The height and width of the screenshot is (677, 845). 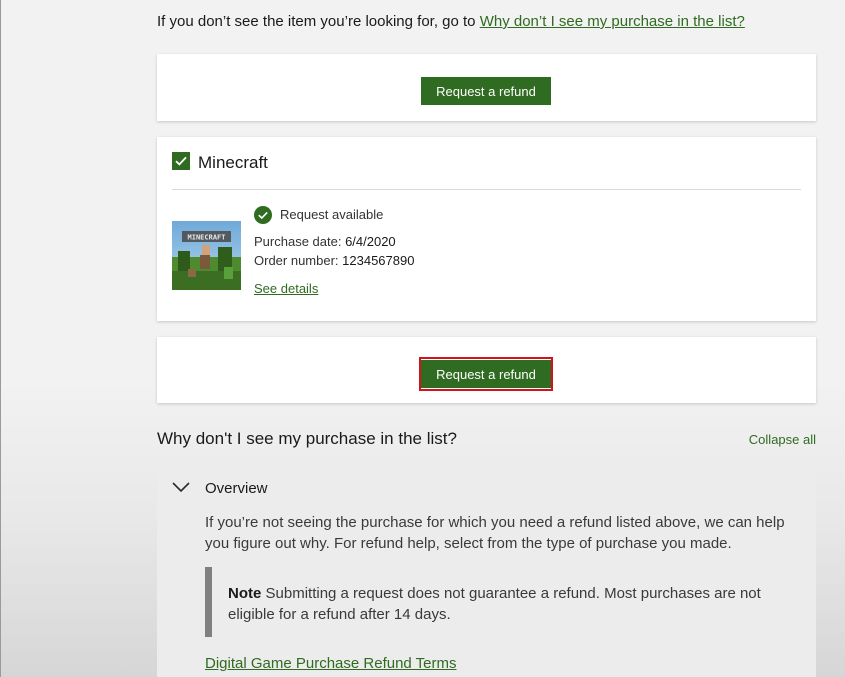 I want to click on purchase-date-label: Purchase date:, so click(x=300, y=241).